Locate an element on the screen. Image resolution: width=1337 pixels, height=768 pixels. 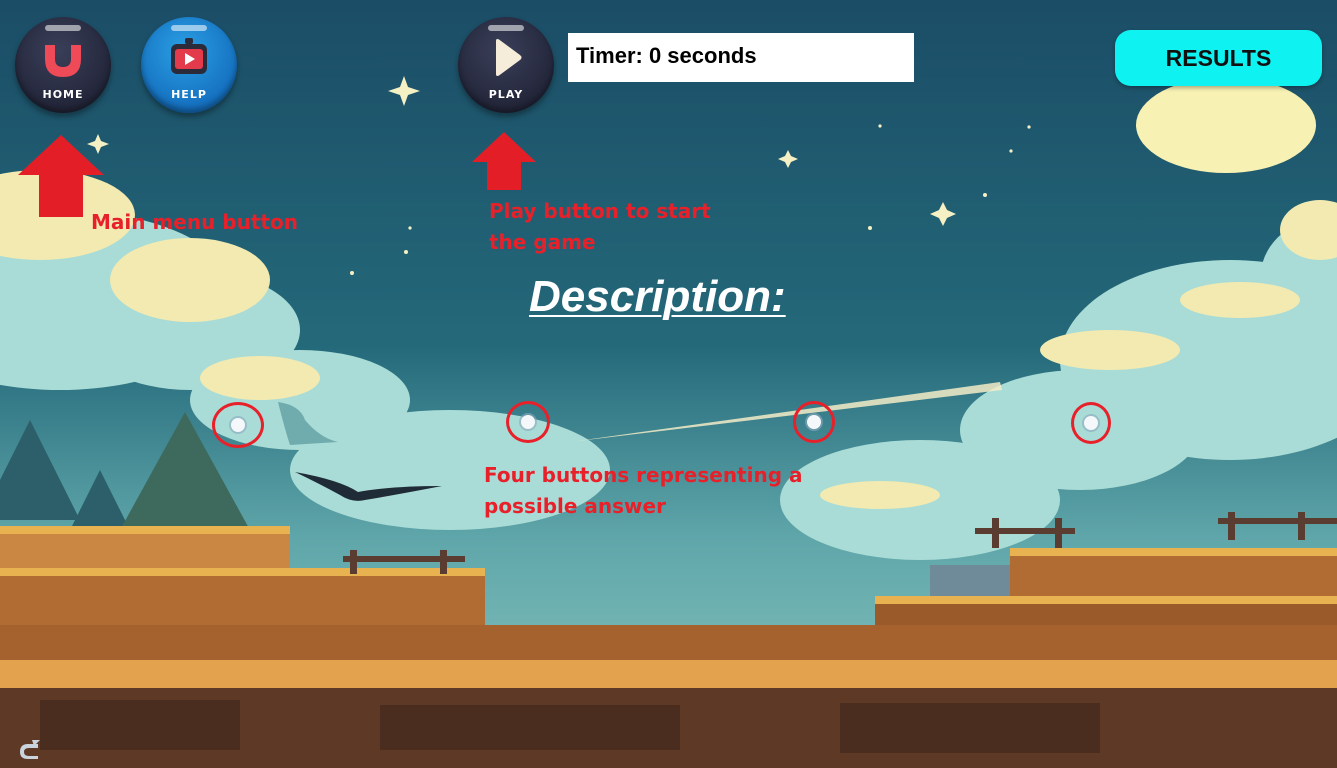
home-button: HOME is located at coordinates (63, 65).